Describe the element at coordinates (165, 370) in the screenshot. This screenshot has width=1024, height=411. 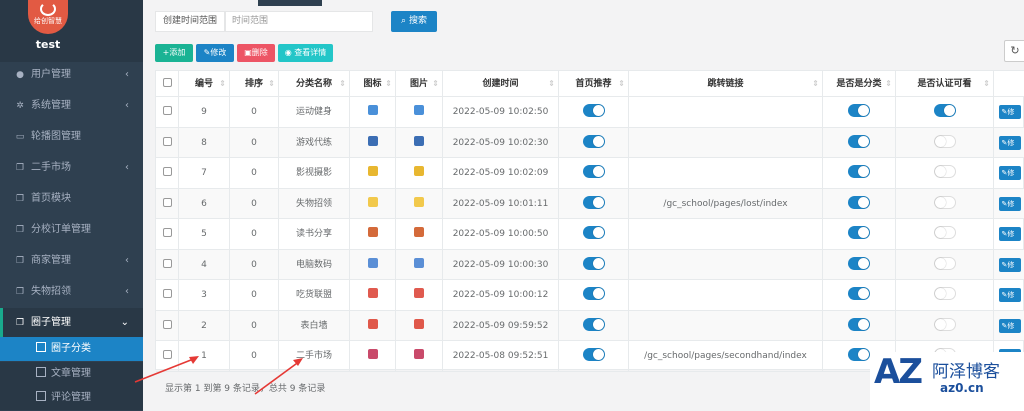
I see `annotation-arrow-id` at that location.